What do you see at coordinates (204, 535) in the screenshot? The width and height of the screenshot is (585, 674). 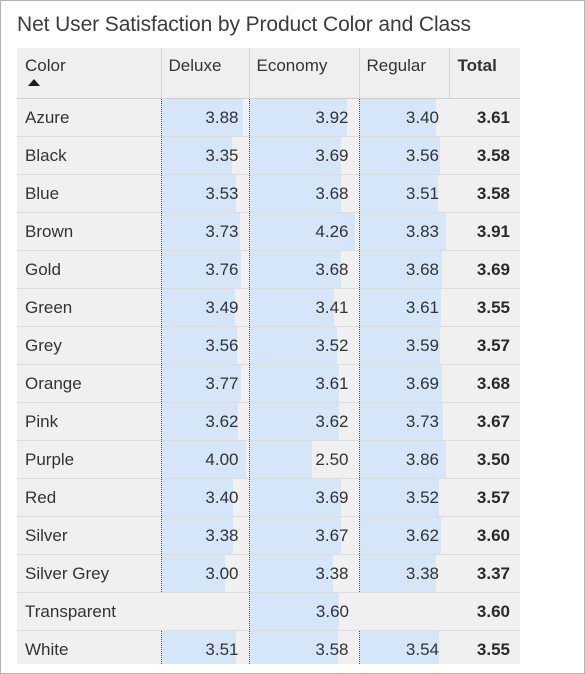 I see `cell-deluxe: 3.38` at bounding box center [204, 535].